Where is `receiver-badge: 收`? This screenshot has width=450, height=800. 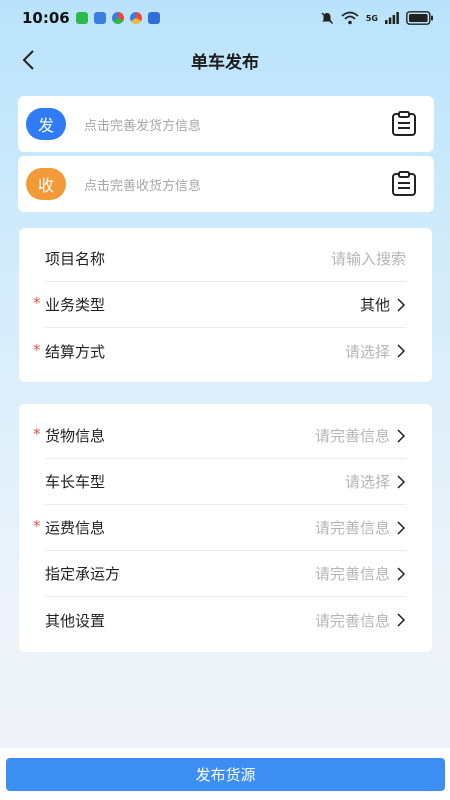
receiver-badge: 收 is located at coordinates (46, 184).